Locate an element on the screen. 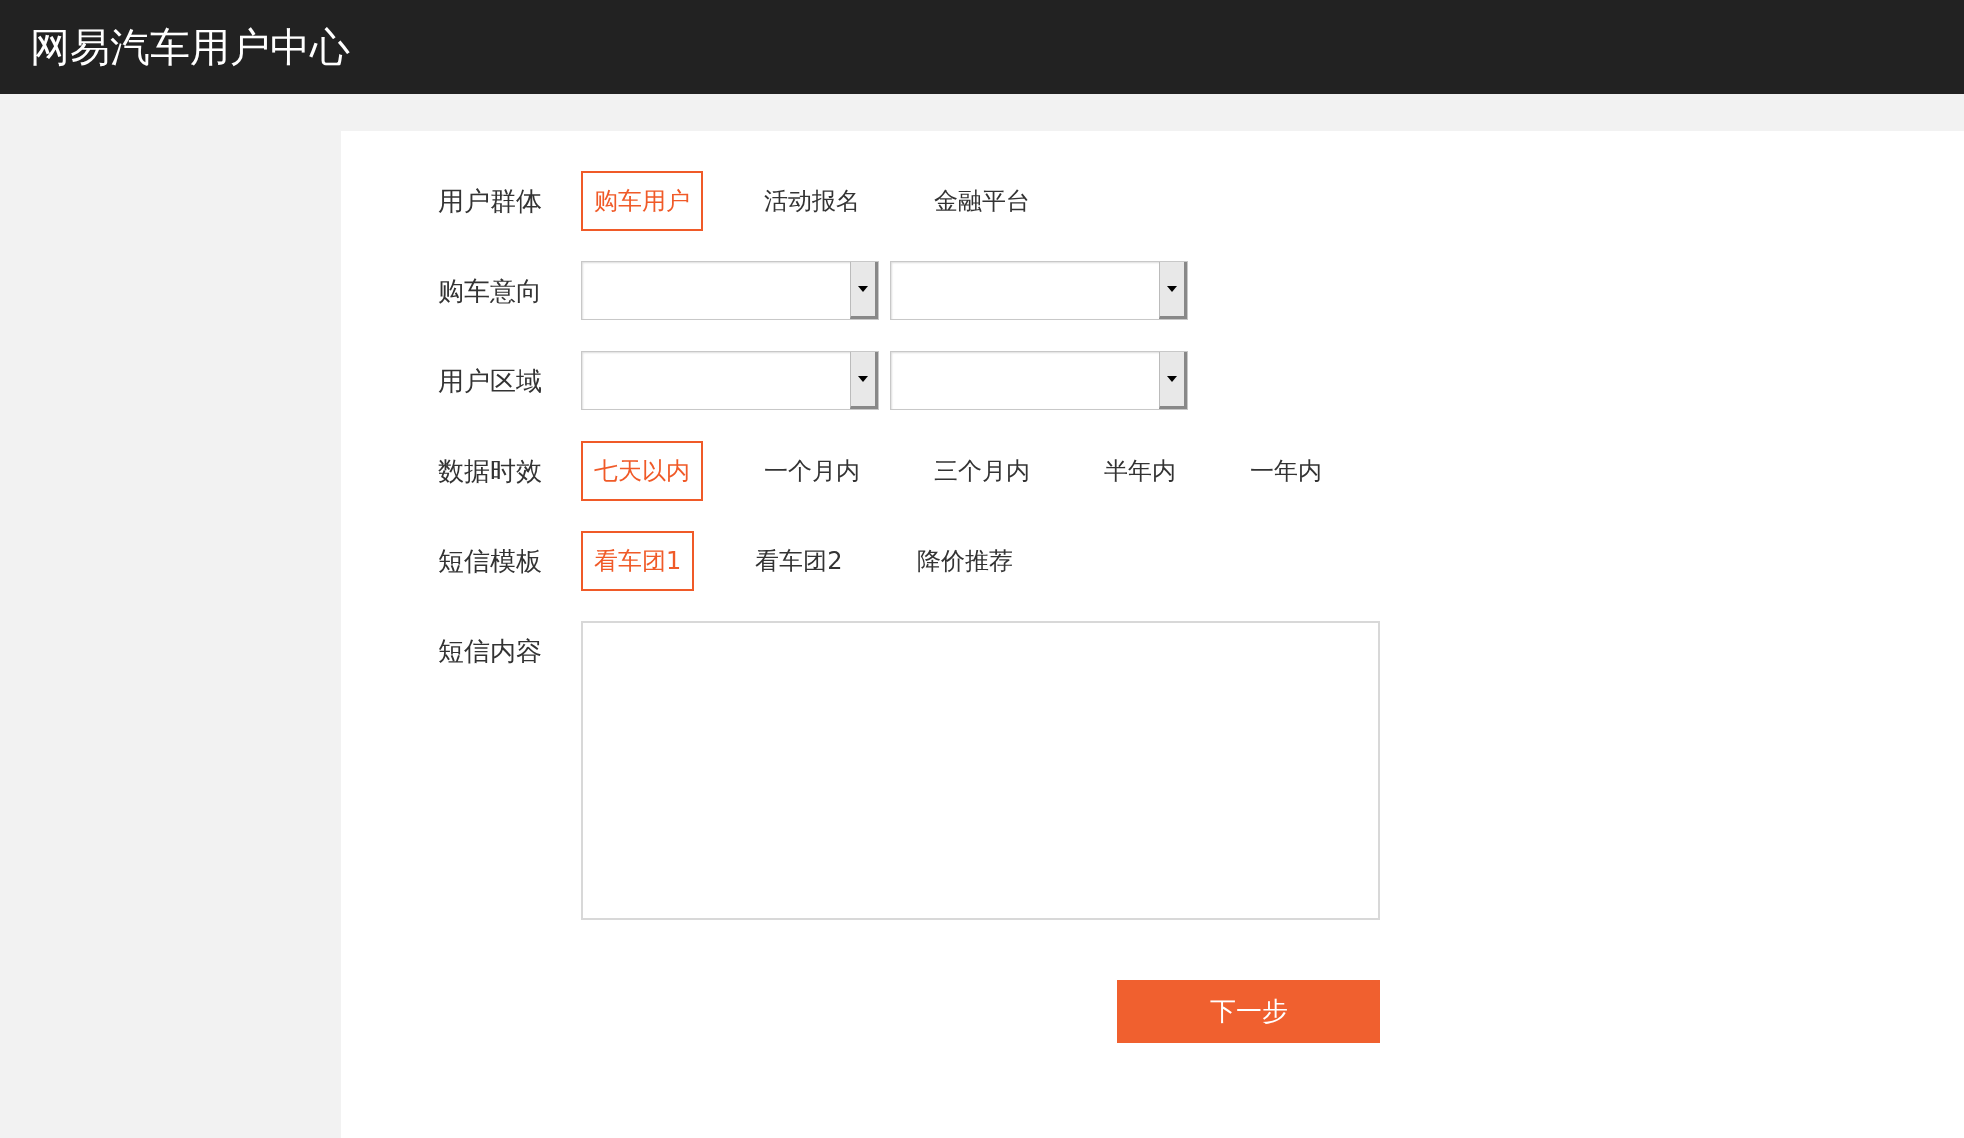 This screenshot has width=1964, height=1138. option-button: 三个月内 is located at coordinates (982, 471).